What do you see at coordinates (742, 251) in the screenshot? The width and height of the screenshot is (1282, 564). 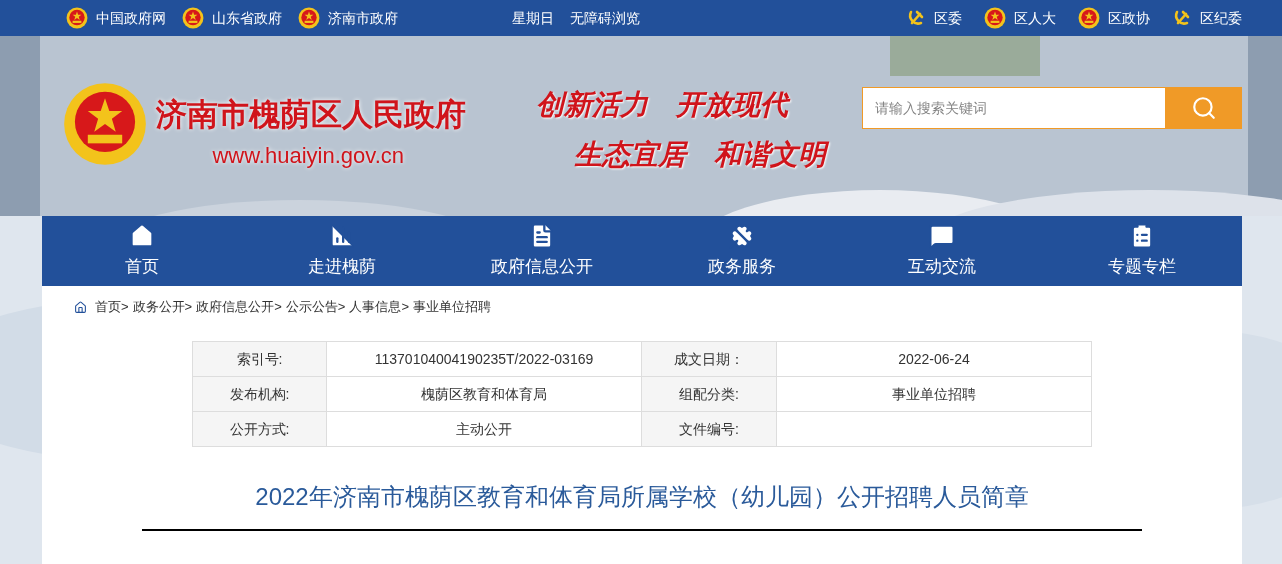 I see `nav-item: 政务服务` at bounding box center [742, 251].